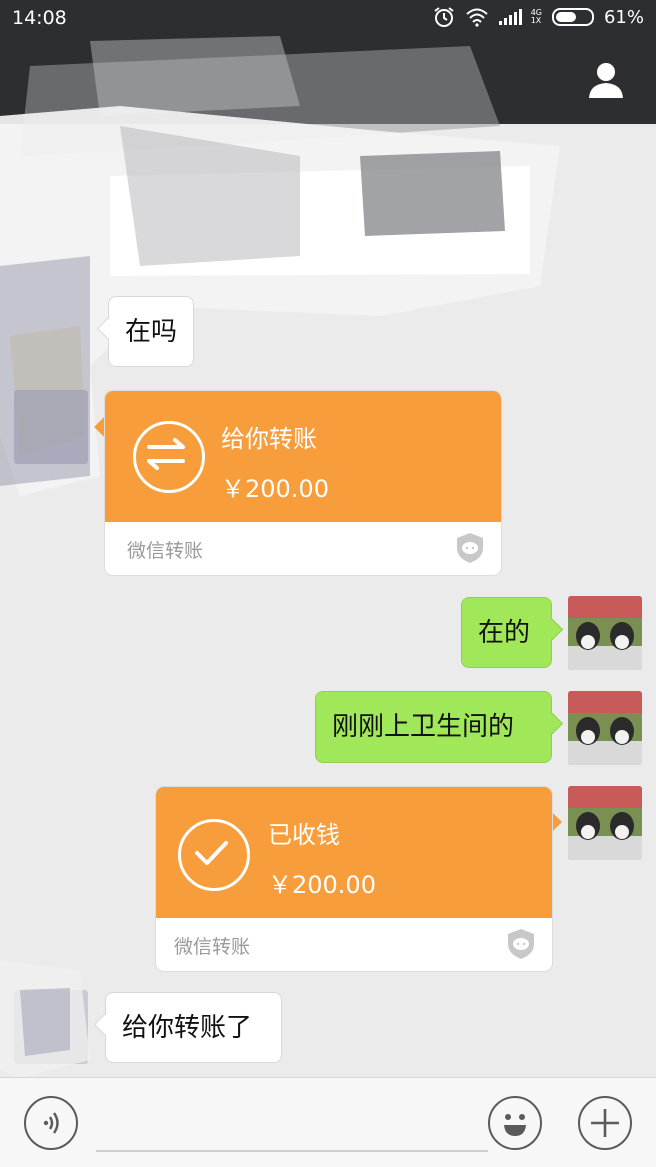  Describe the element at coordinates (51, 427) in the screenshot. I see `avatar` at that location.